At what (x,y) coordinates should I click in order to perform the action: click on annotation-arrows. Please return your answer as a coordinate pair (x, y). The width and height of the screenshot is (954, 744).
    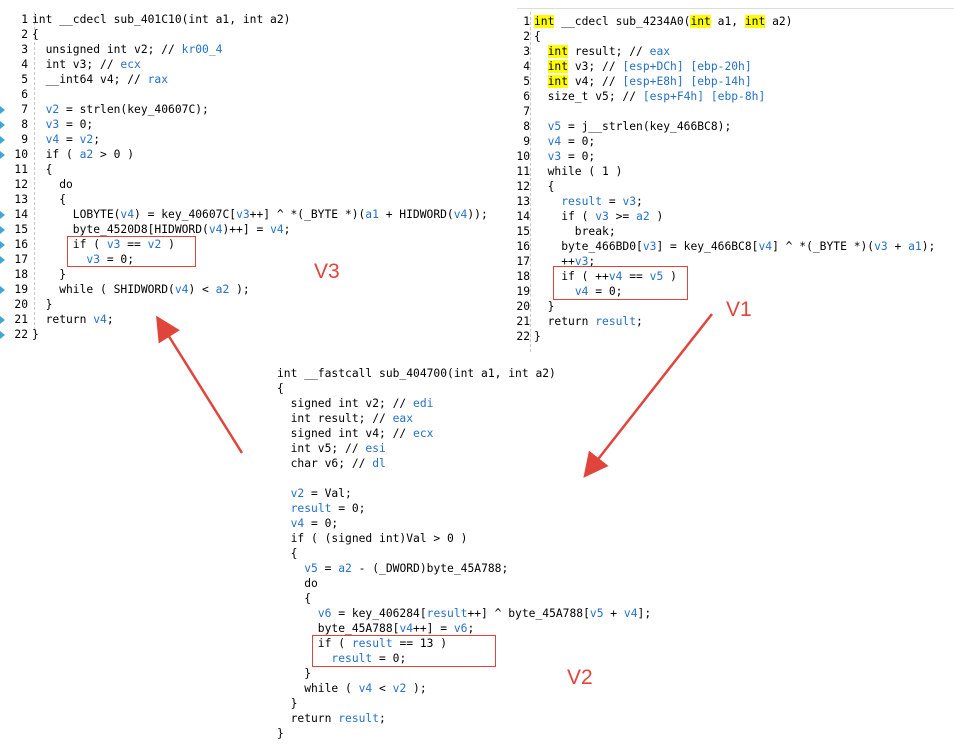
    Looking at the image, I should click on (434, 395).